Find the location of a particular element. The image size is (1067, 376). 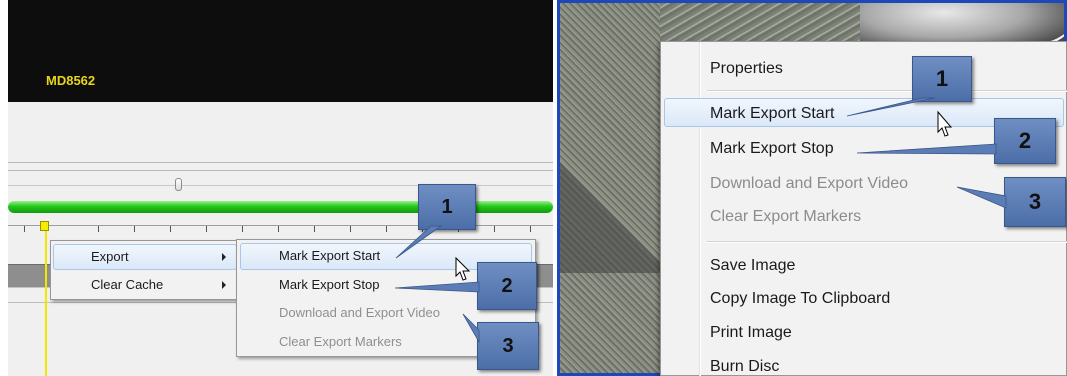

menu-item-copy-image-clipboard: Copy Image To Clipboard is located at coordinates (800, 299).